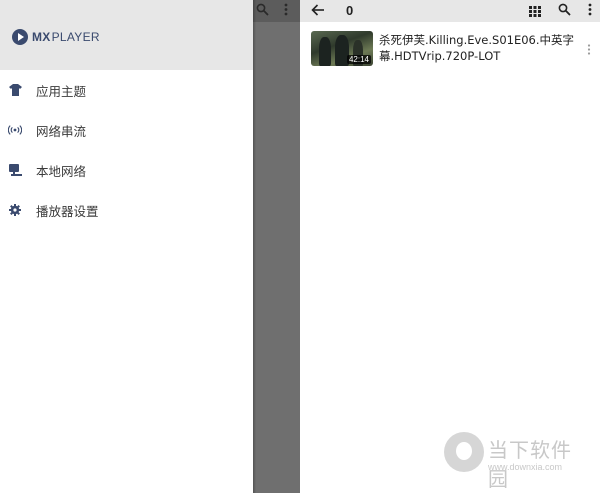 The image size is (600, 493). What do you see at coordinates (126, 130) in the screenshot?
I see `drawer-item-network-stream: 网络串流` at bounding box center [126, 130].